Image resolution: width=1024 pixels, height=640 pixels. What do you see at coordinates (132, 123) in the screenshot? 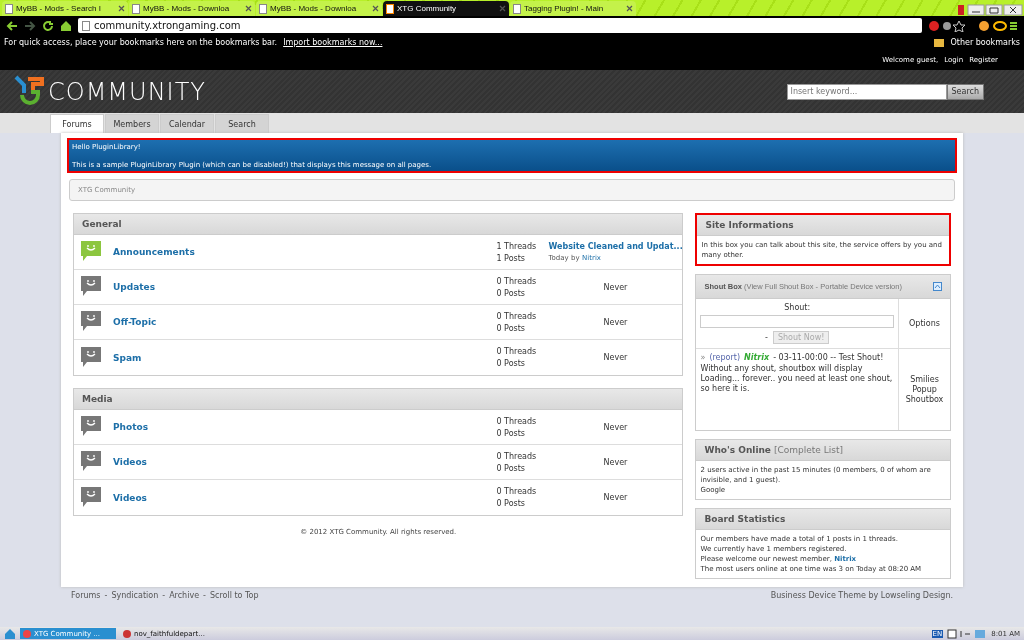
I see `nav-tab: Members` at bounding box center [132, 123].